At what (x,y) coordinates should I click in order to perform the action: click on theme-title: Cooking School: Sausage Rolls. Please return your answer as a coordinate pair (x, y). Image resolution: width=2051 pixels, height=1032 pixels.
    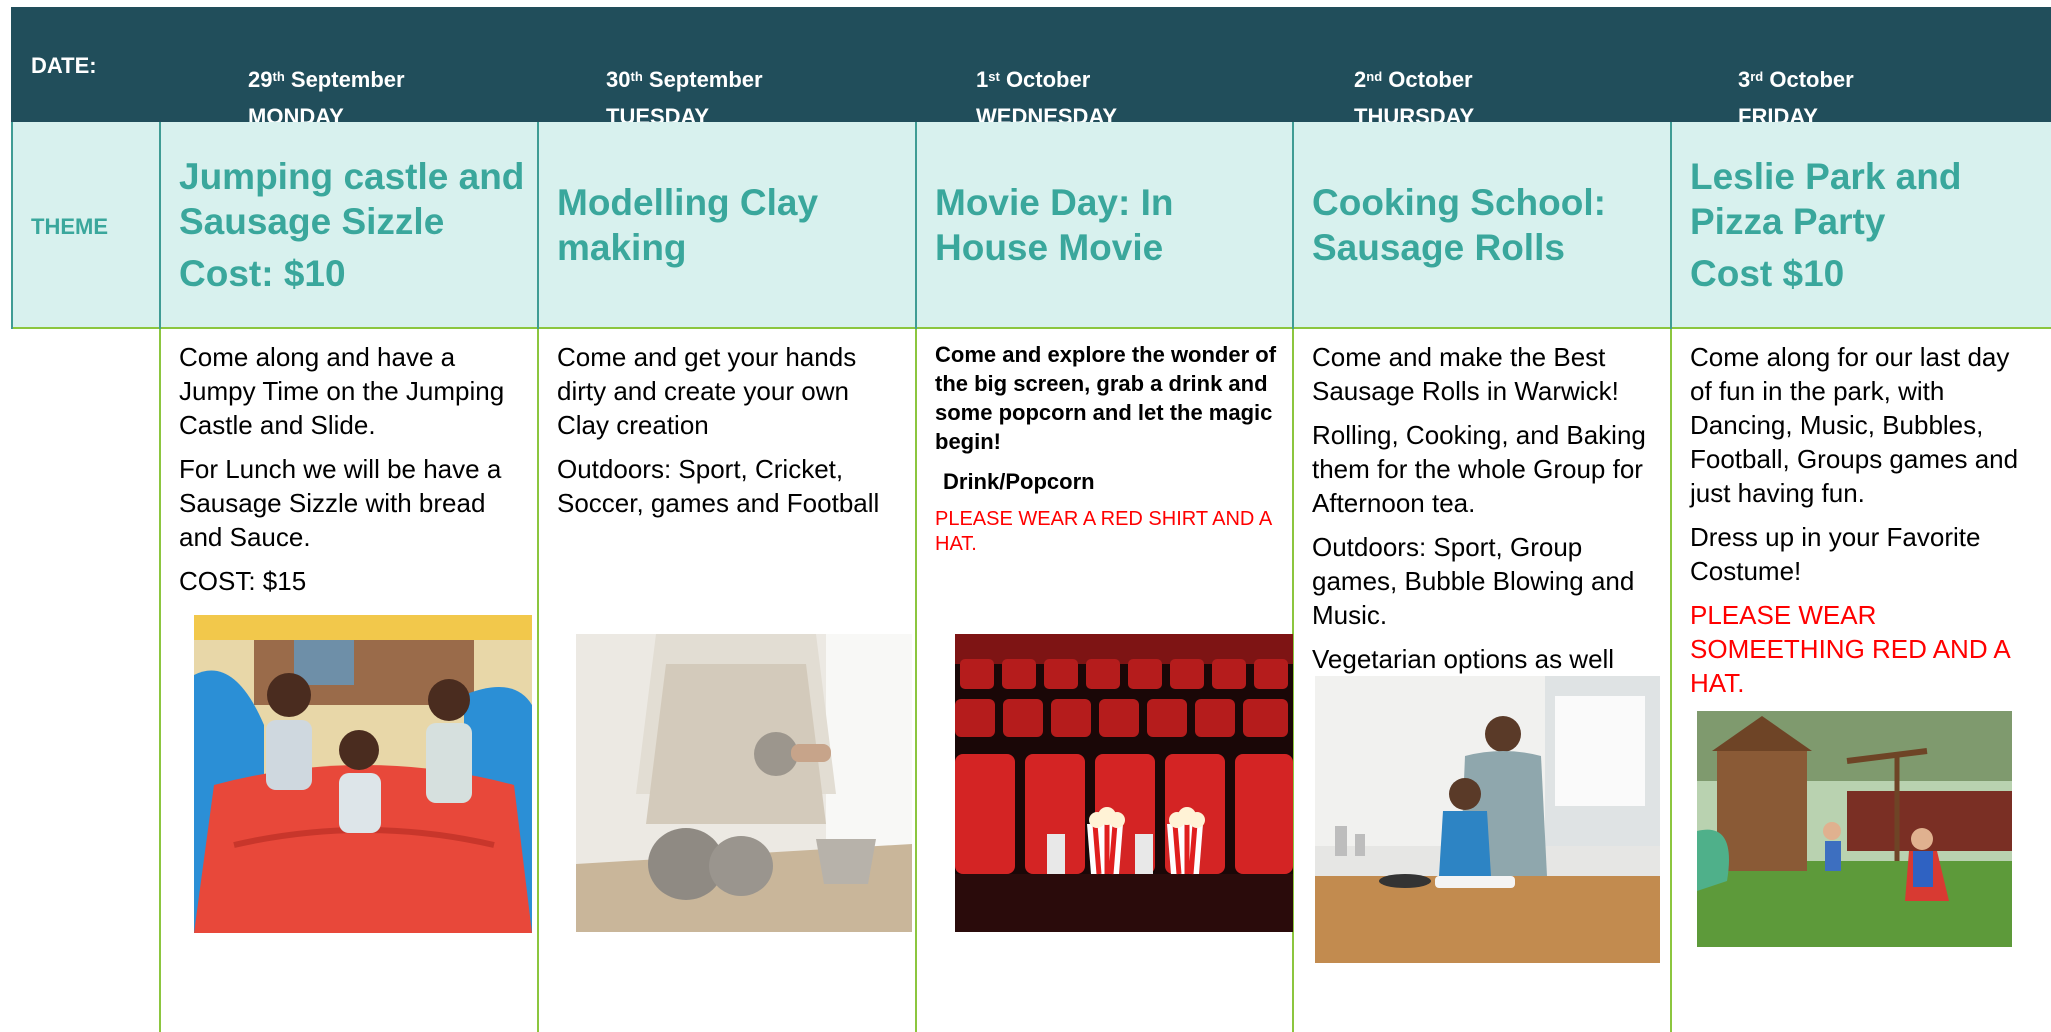
    Looking at the image, I should click on (1459, 224).